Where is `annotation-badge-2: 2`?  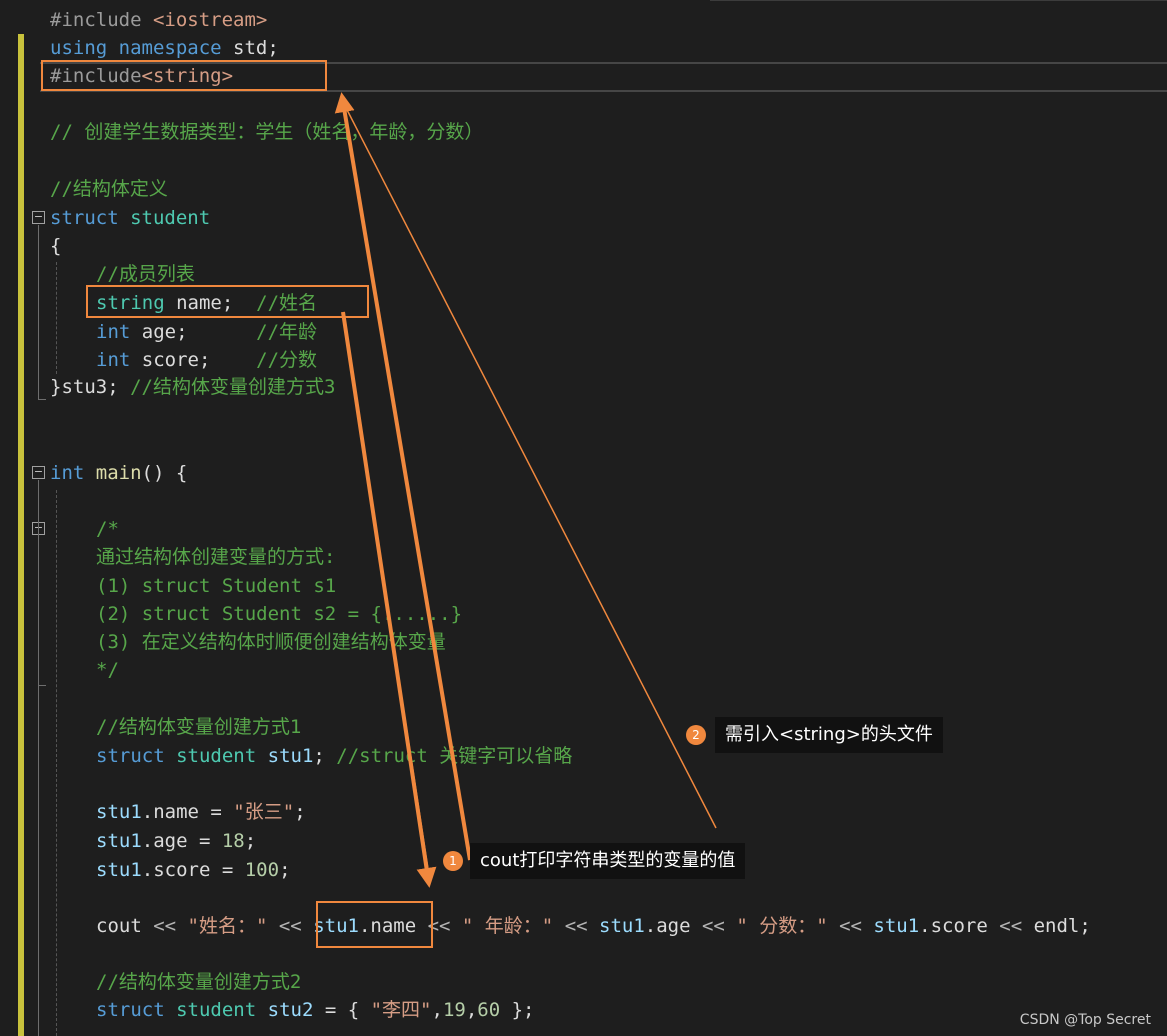
annotation-badge-2: 2 is located at coordinates (696, 735).